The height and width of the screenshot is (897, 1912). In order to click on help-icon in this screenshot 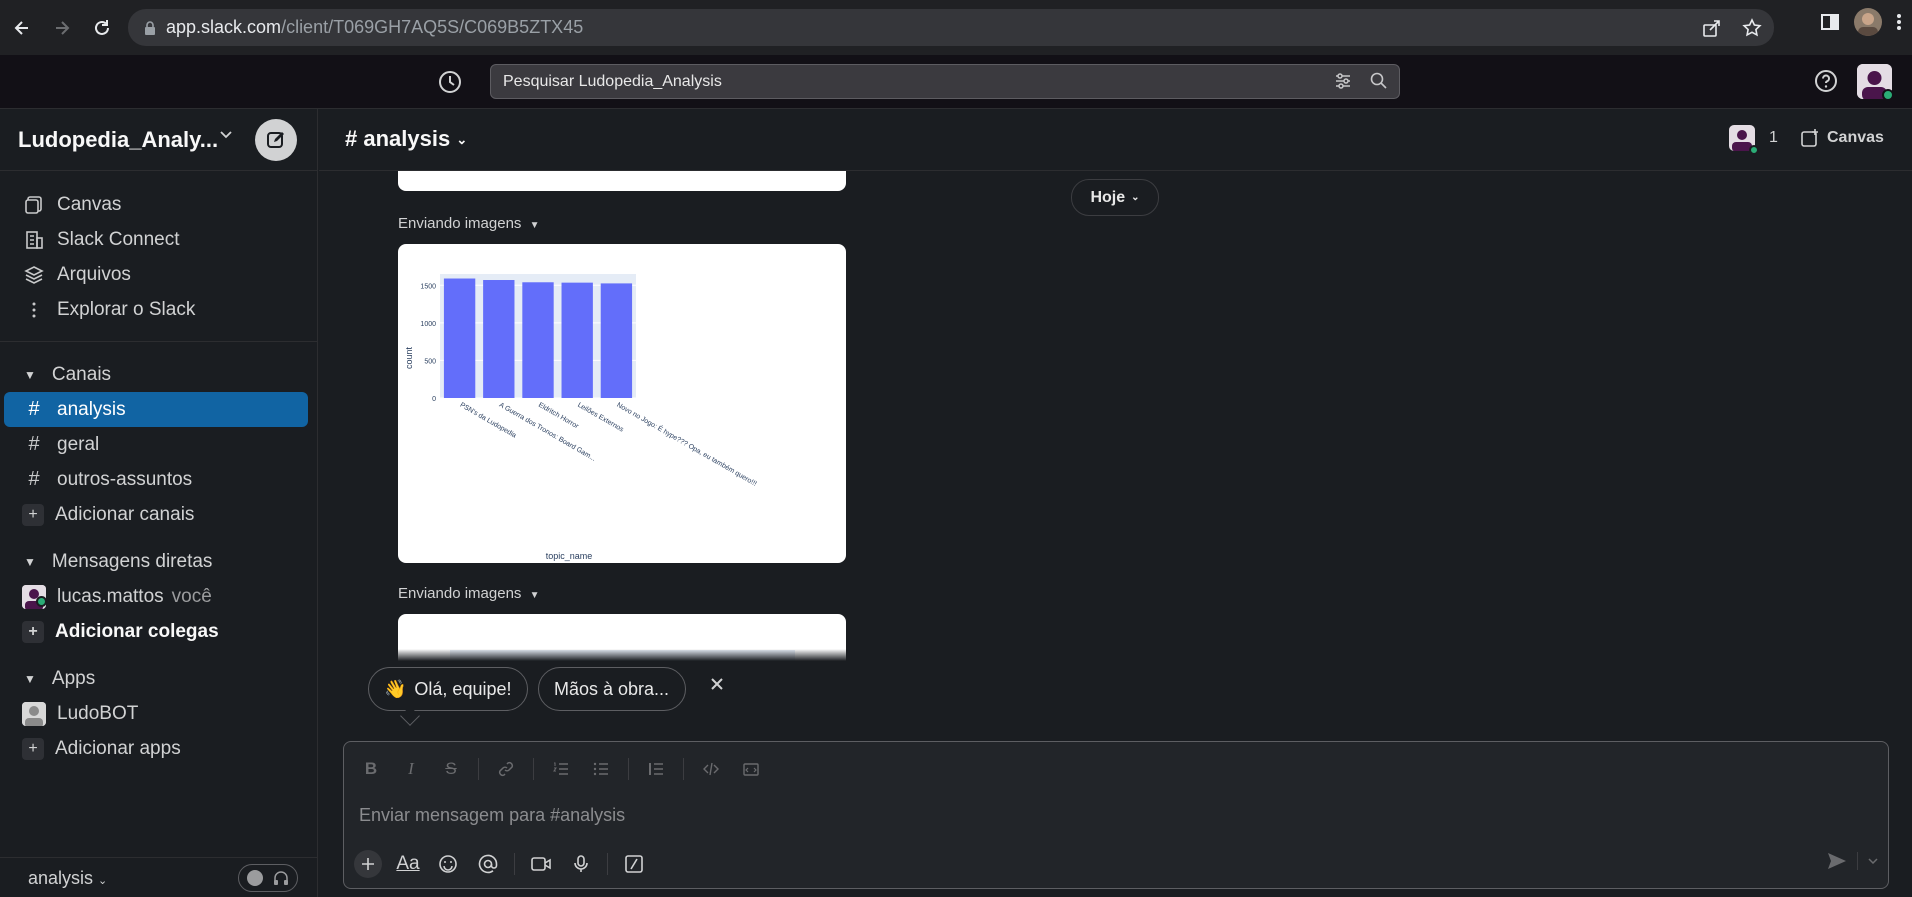, I will do `click(1826, 81)`.